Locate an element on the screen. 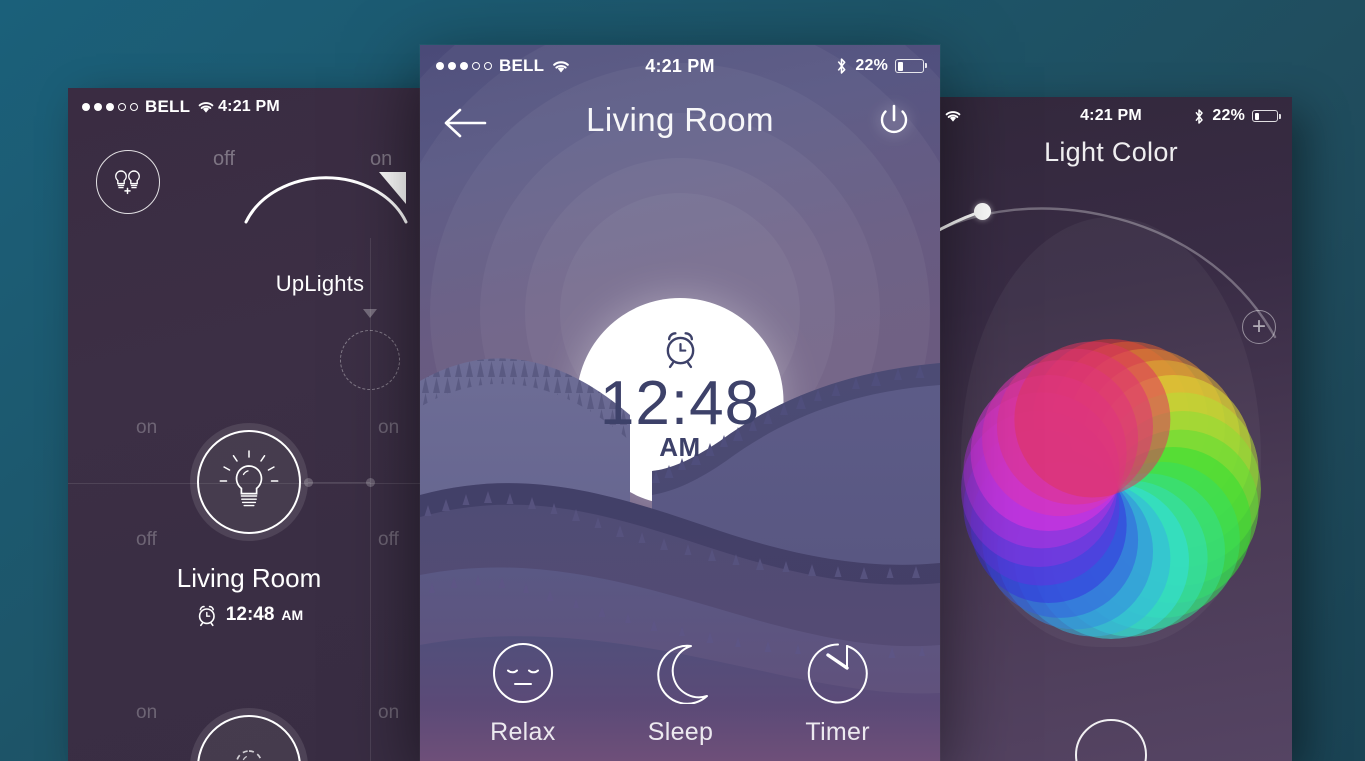 This screenshot has width=1365, height=761. cell-subtitle: 12:48 is located at coordinates (250, 614).